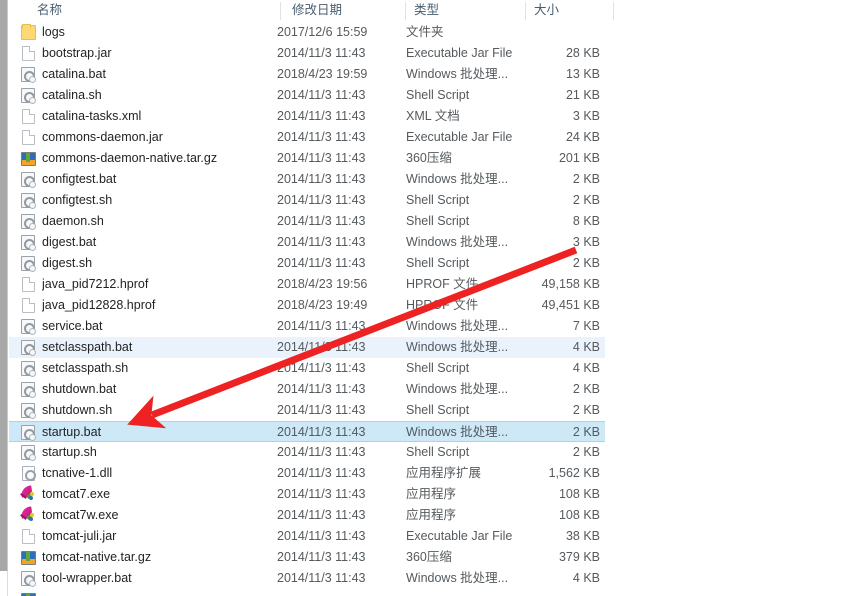  Describe the element at coordinates (307, 263) in the screenshot. I see `table-row: digest.sh 2014/11/3 11:43 Shell Script 2 KB` at that location.